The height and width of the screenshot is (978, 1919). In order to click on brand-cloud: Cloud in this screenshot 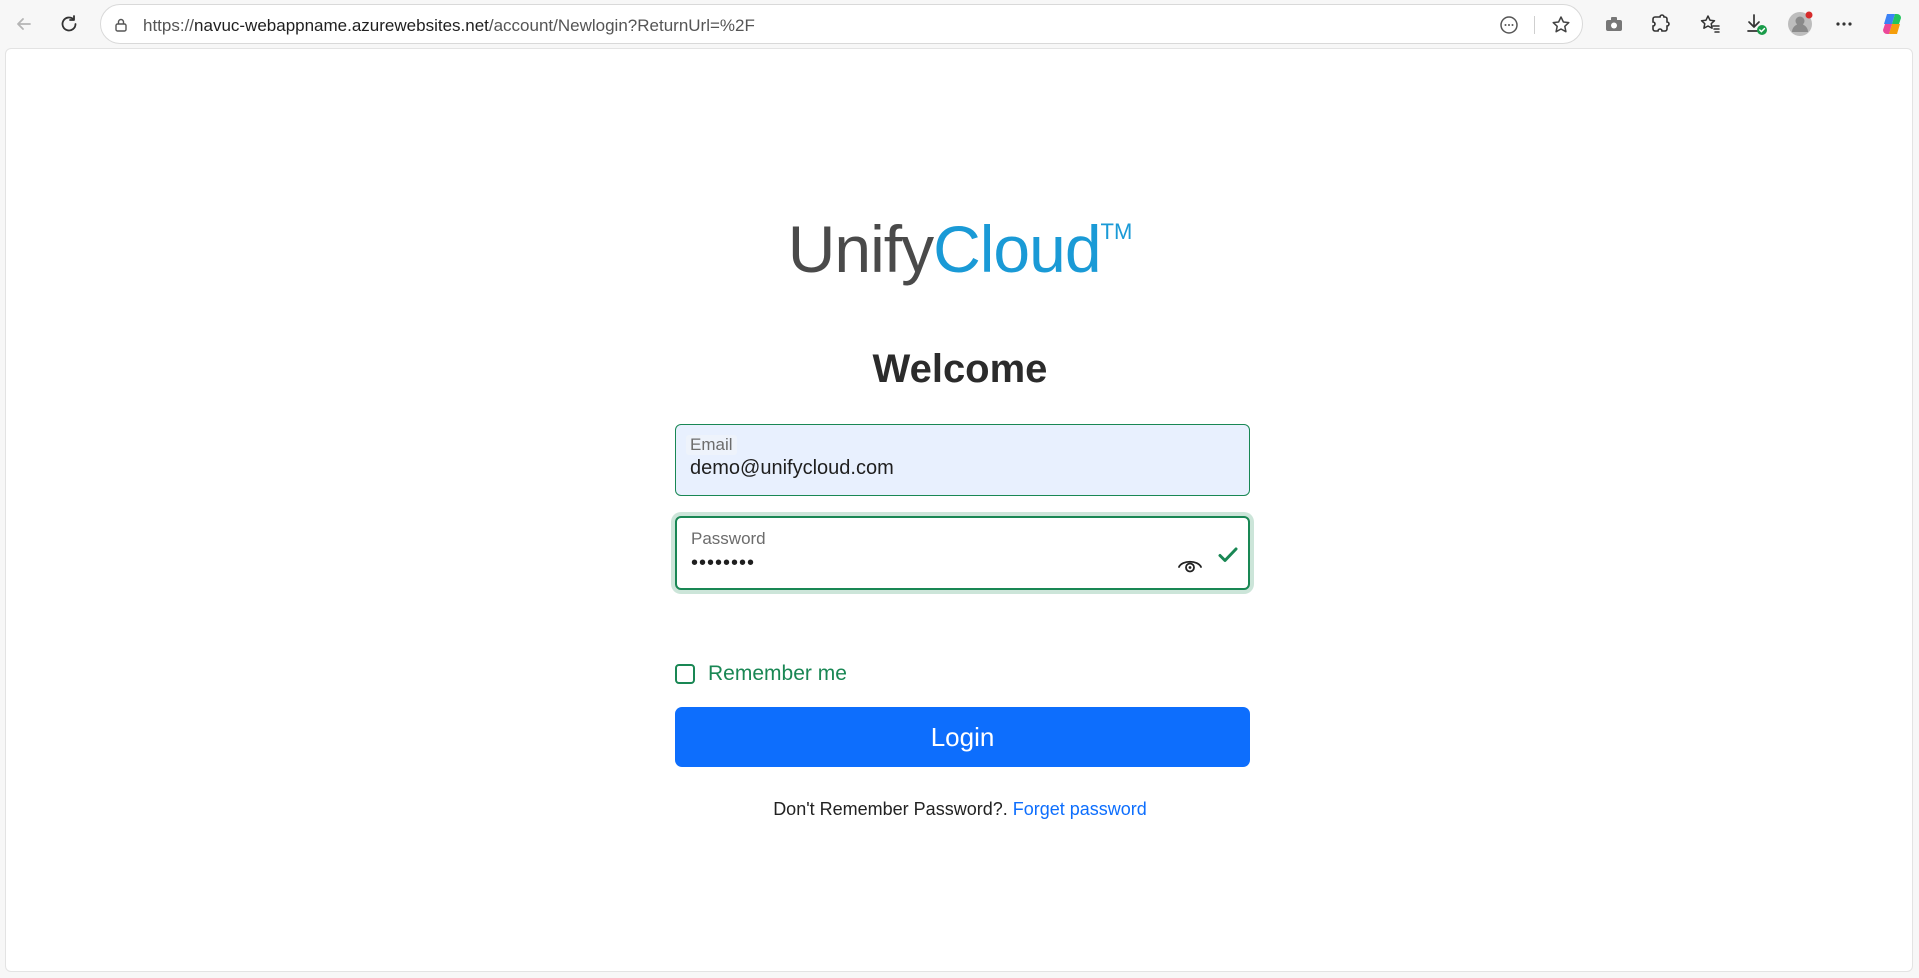, I will do `click(1017, 249)`.